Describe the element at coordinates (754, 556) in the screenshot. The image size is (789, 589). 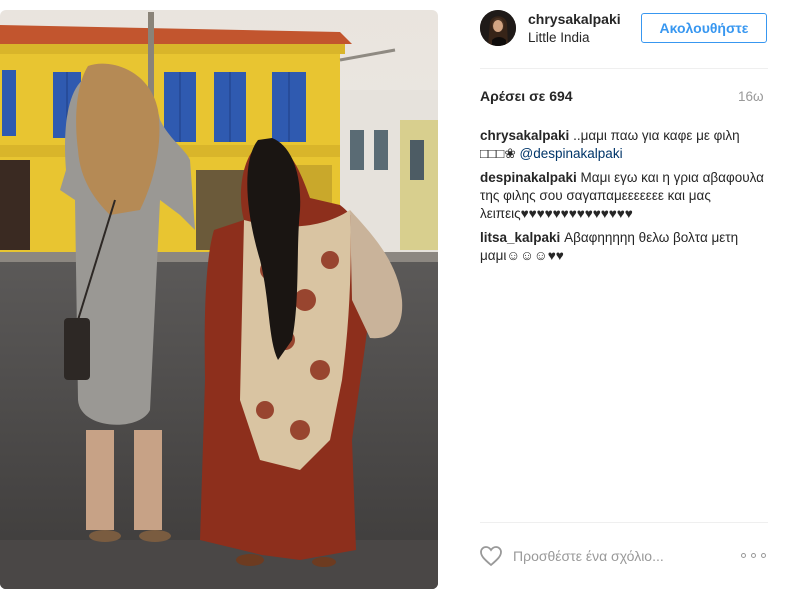
I see `more-options-icon` at that location.